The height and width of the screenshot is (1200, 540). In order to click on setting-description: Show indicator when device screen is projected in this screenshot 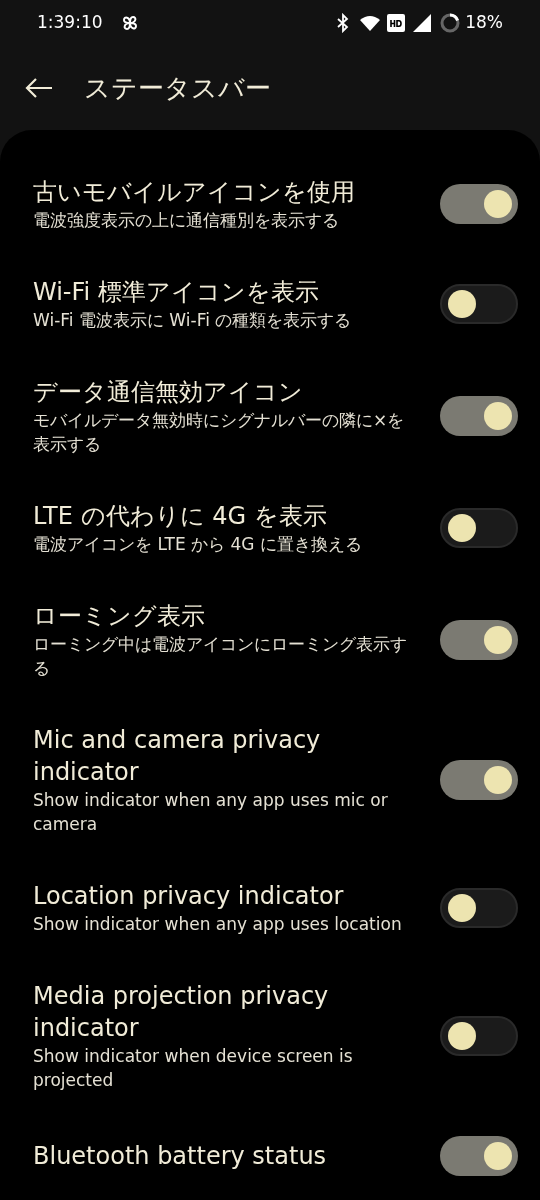, I will do `click(193, 1068)`.